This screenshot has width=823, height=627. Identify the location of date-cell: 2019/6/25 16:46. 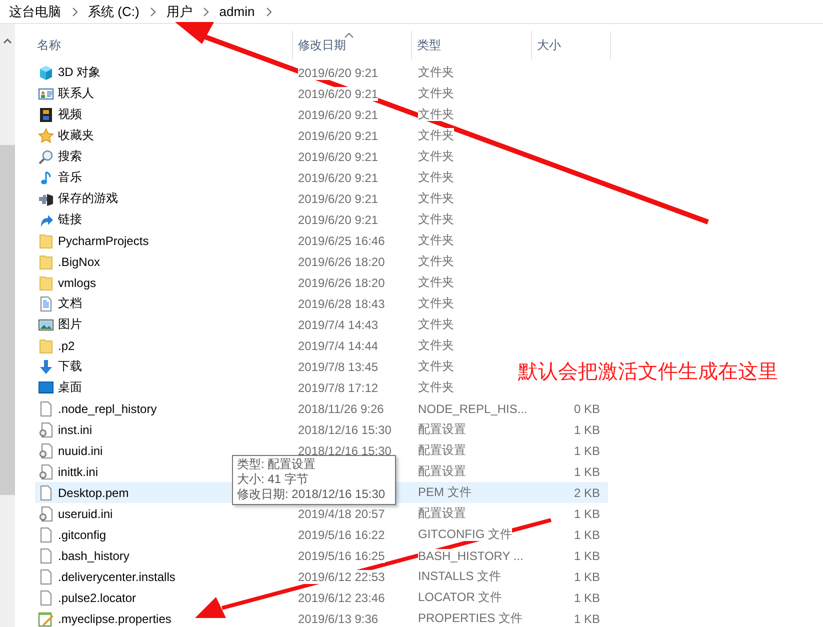
(341, 241).